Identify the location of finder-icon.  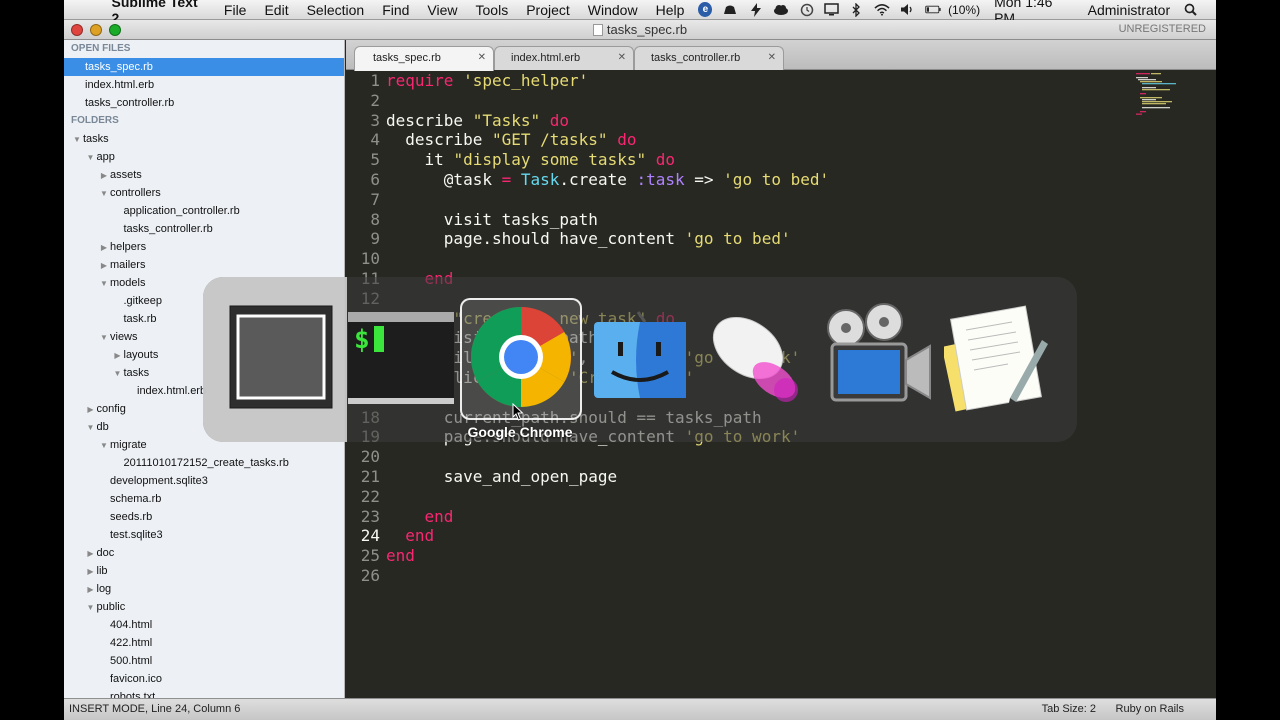
(640, 357).